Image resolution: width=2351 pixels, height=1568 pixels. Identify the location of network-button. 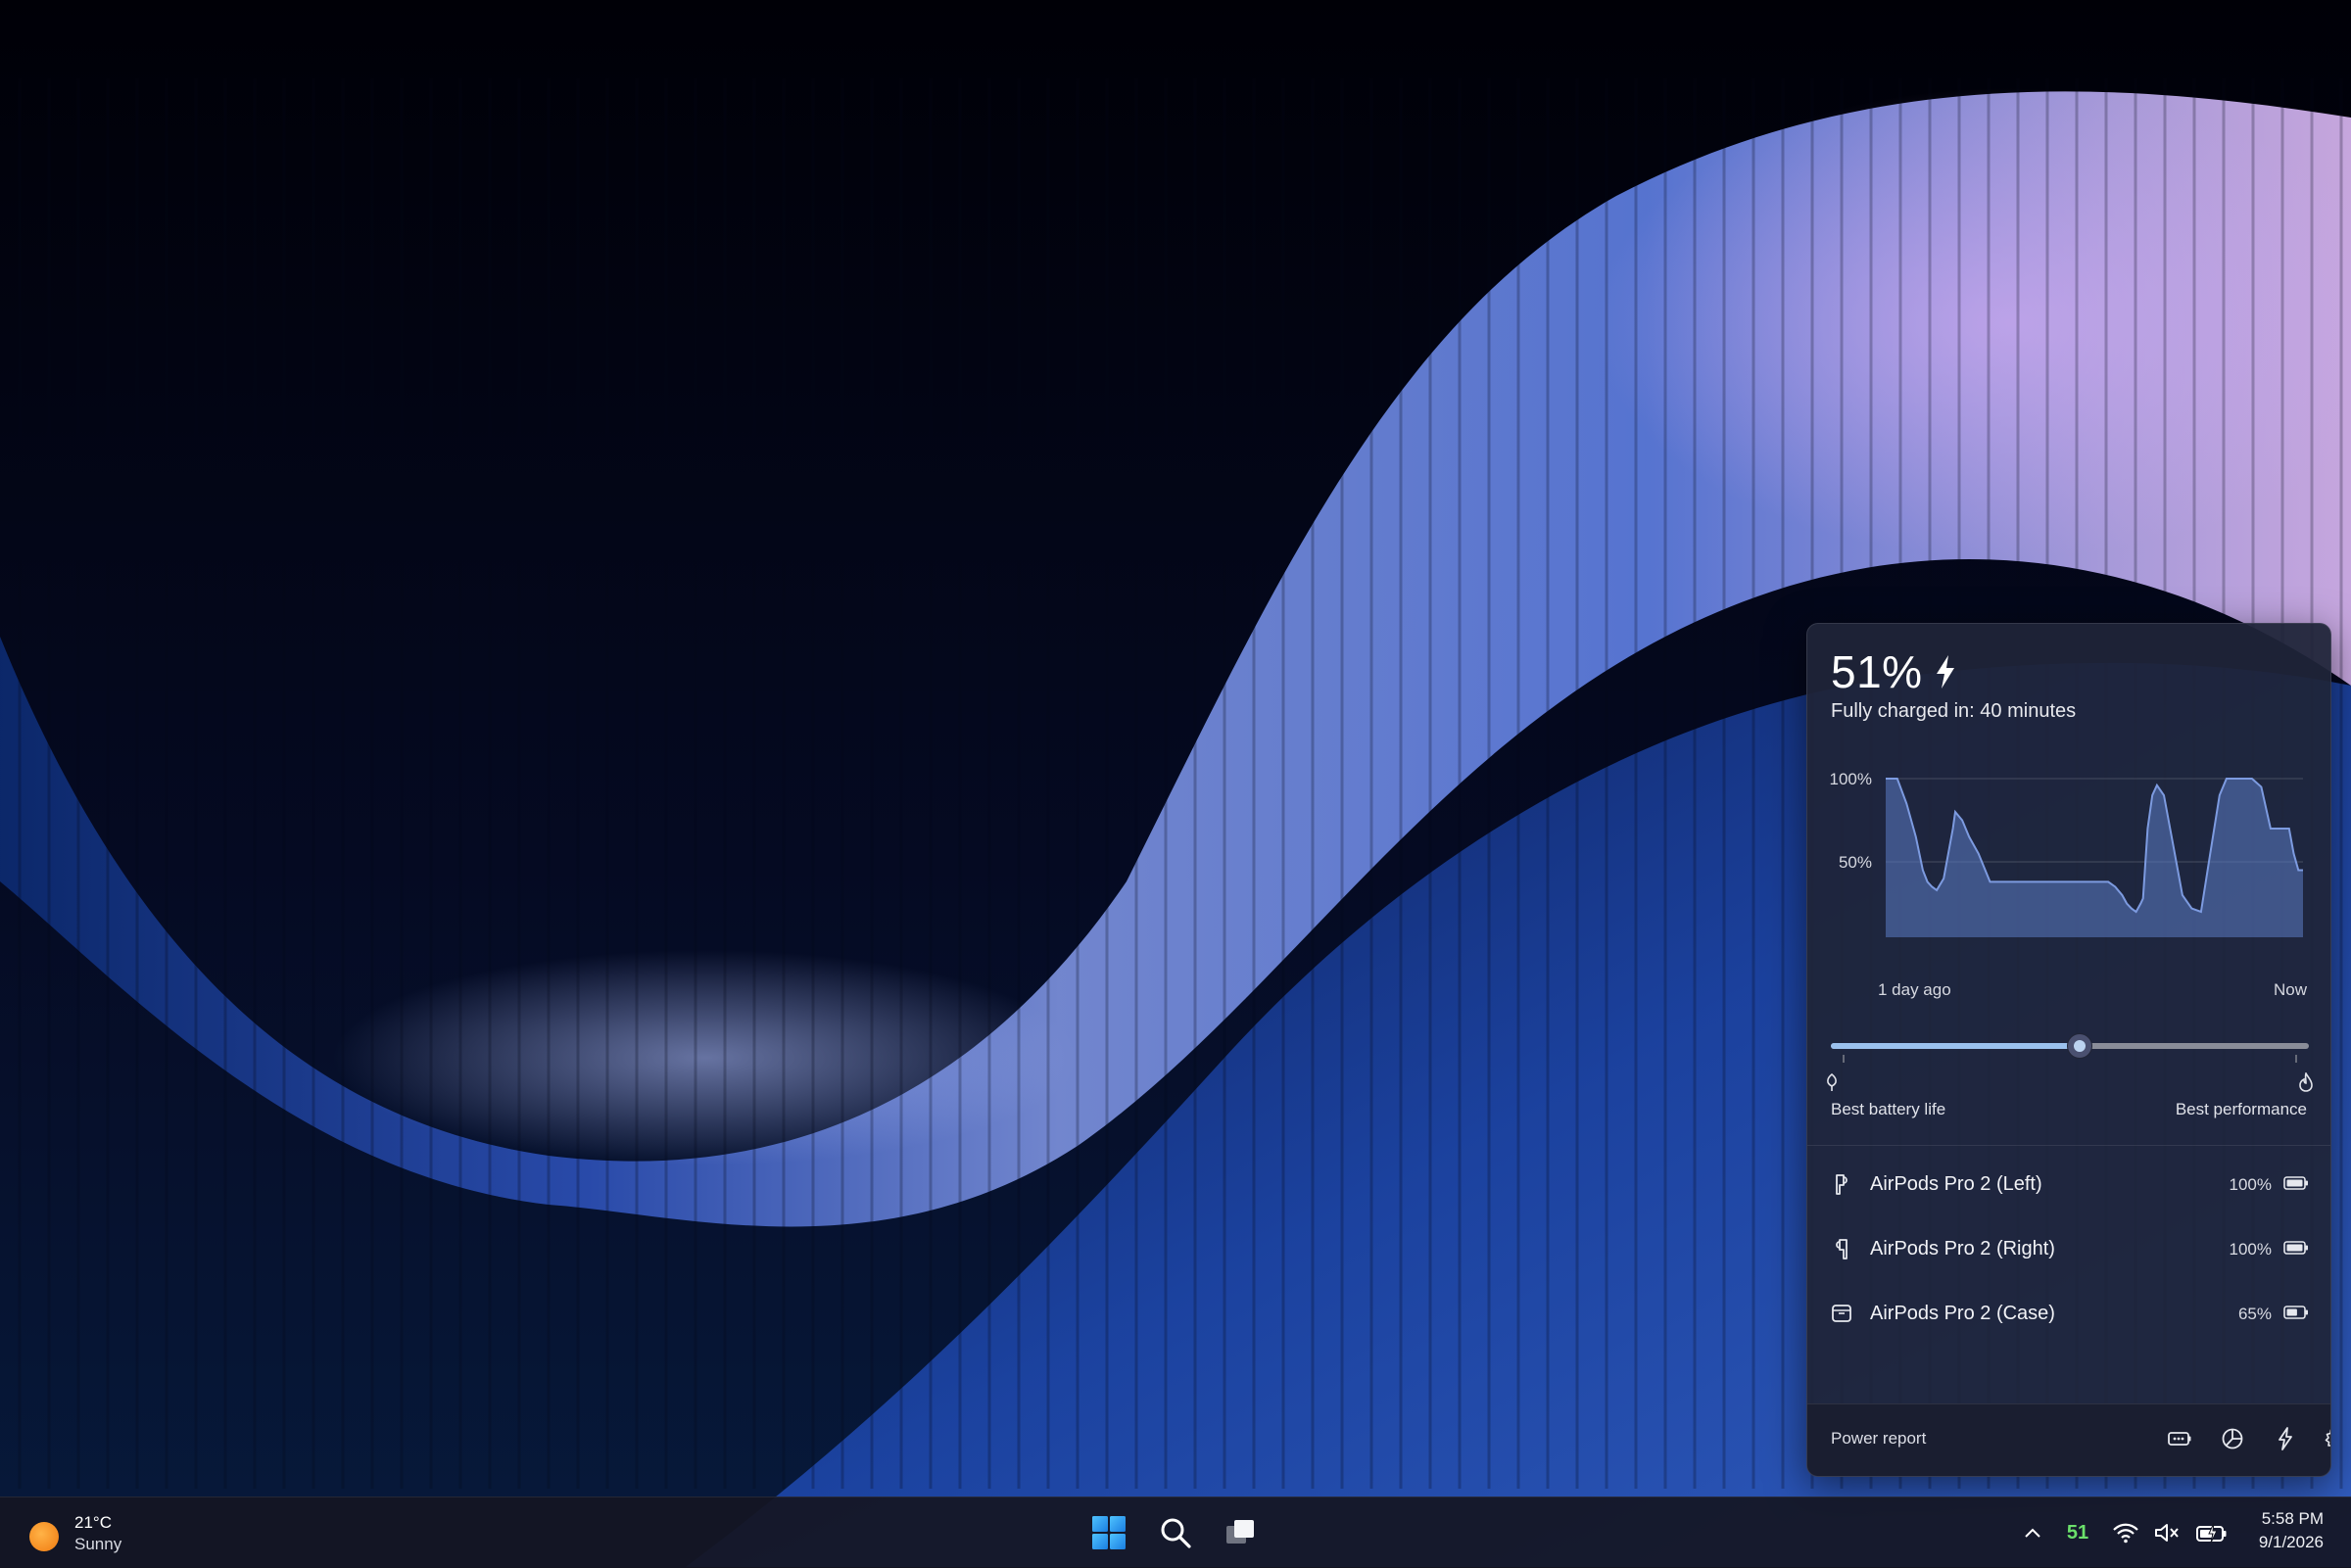
(2125, 1532).